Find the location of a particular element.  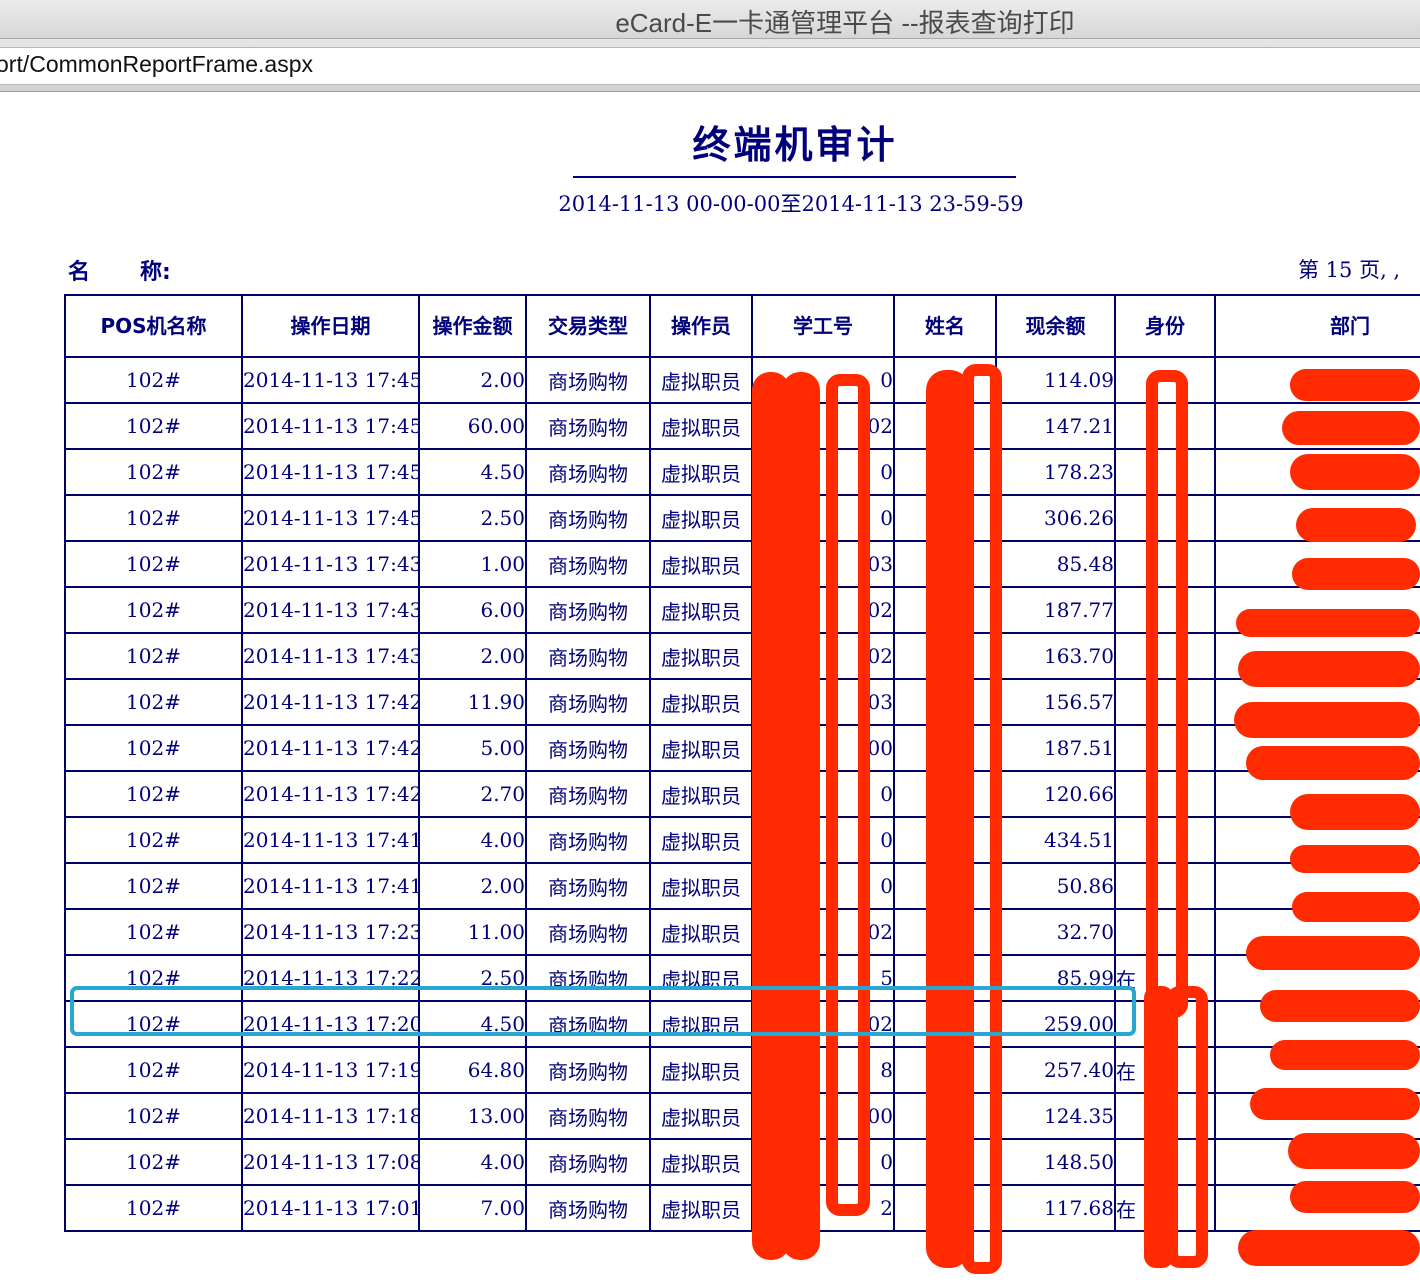

cell-balance: 124.35 is located at coordinates (1055, 1116).